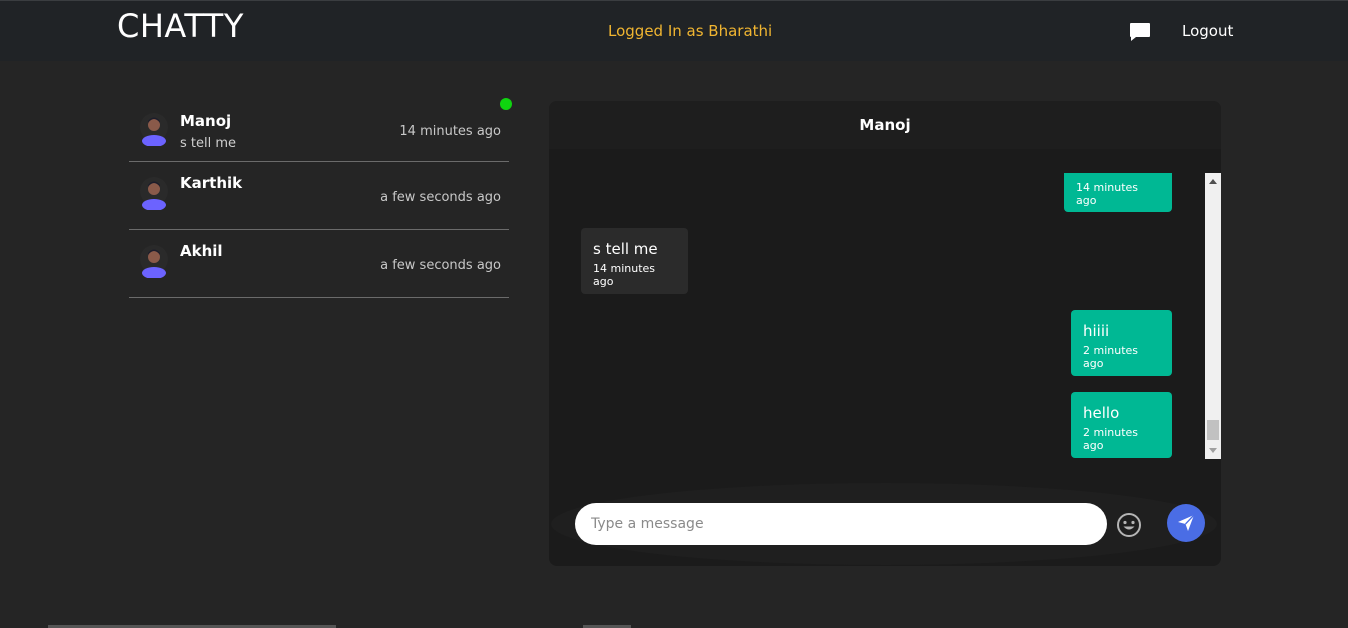 This screenshot has width=1348, height=628. I want to click on message-composer, so click(885, 523).